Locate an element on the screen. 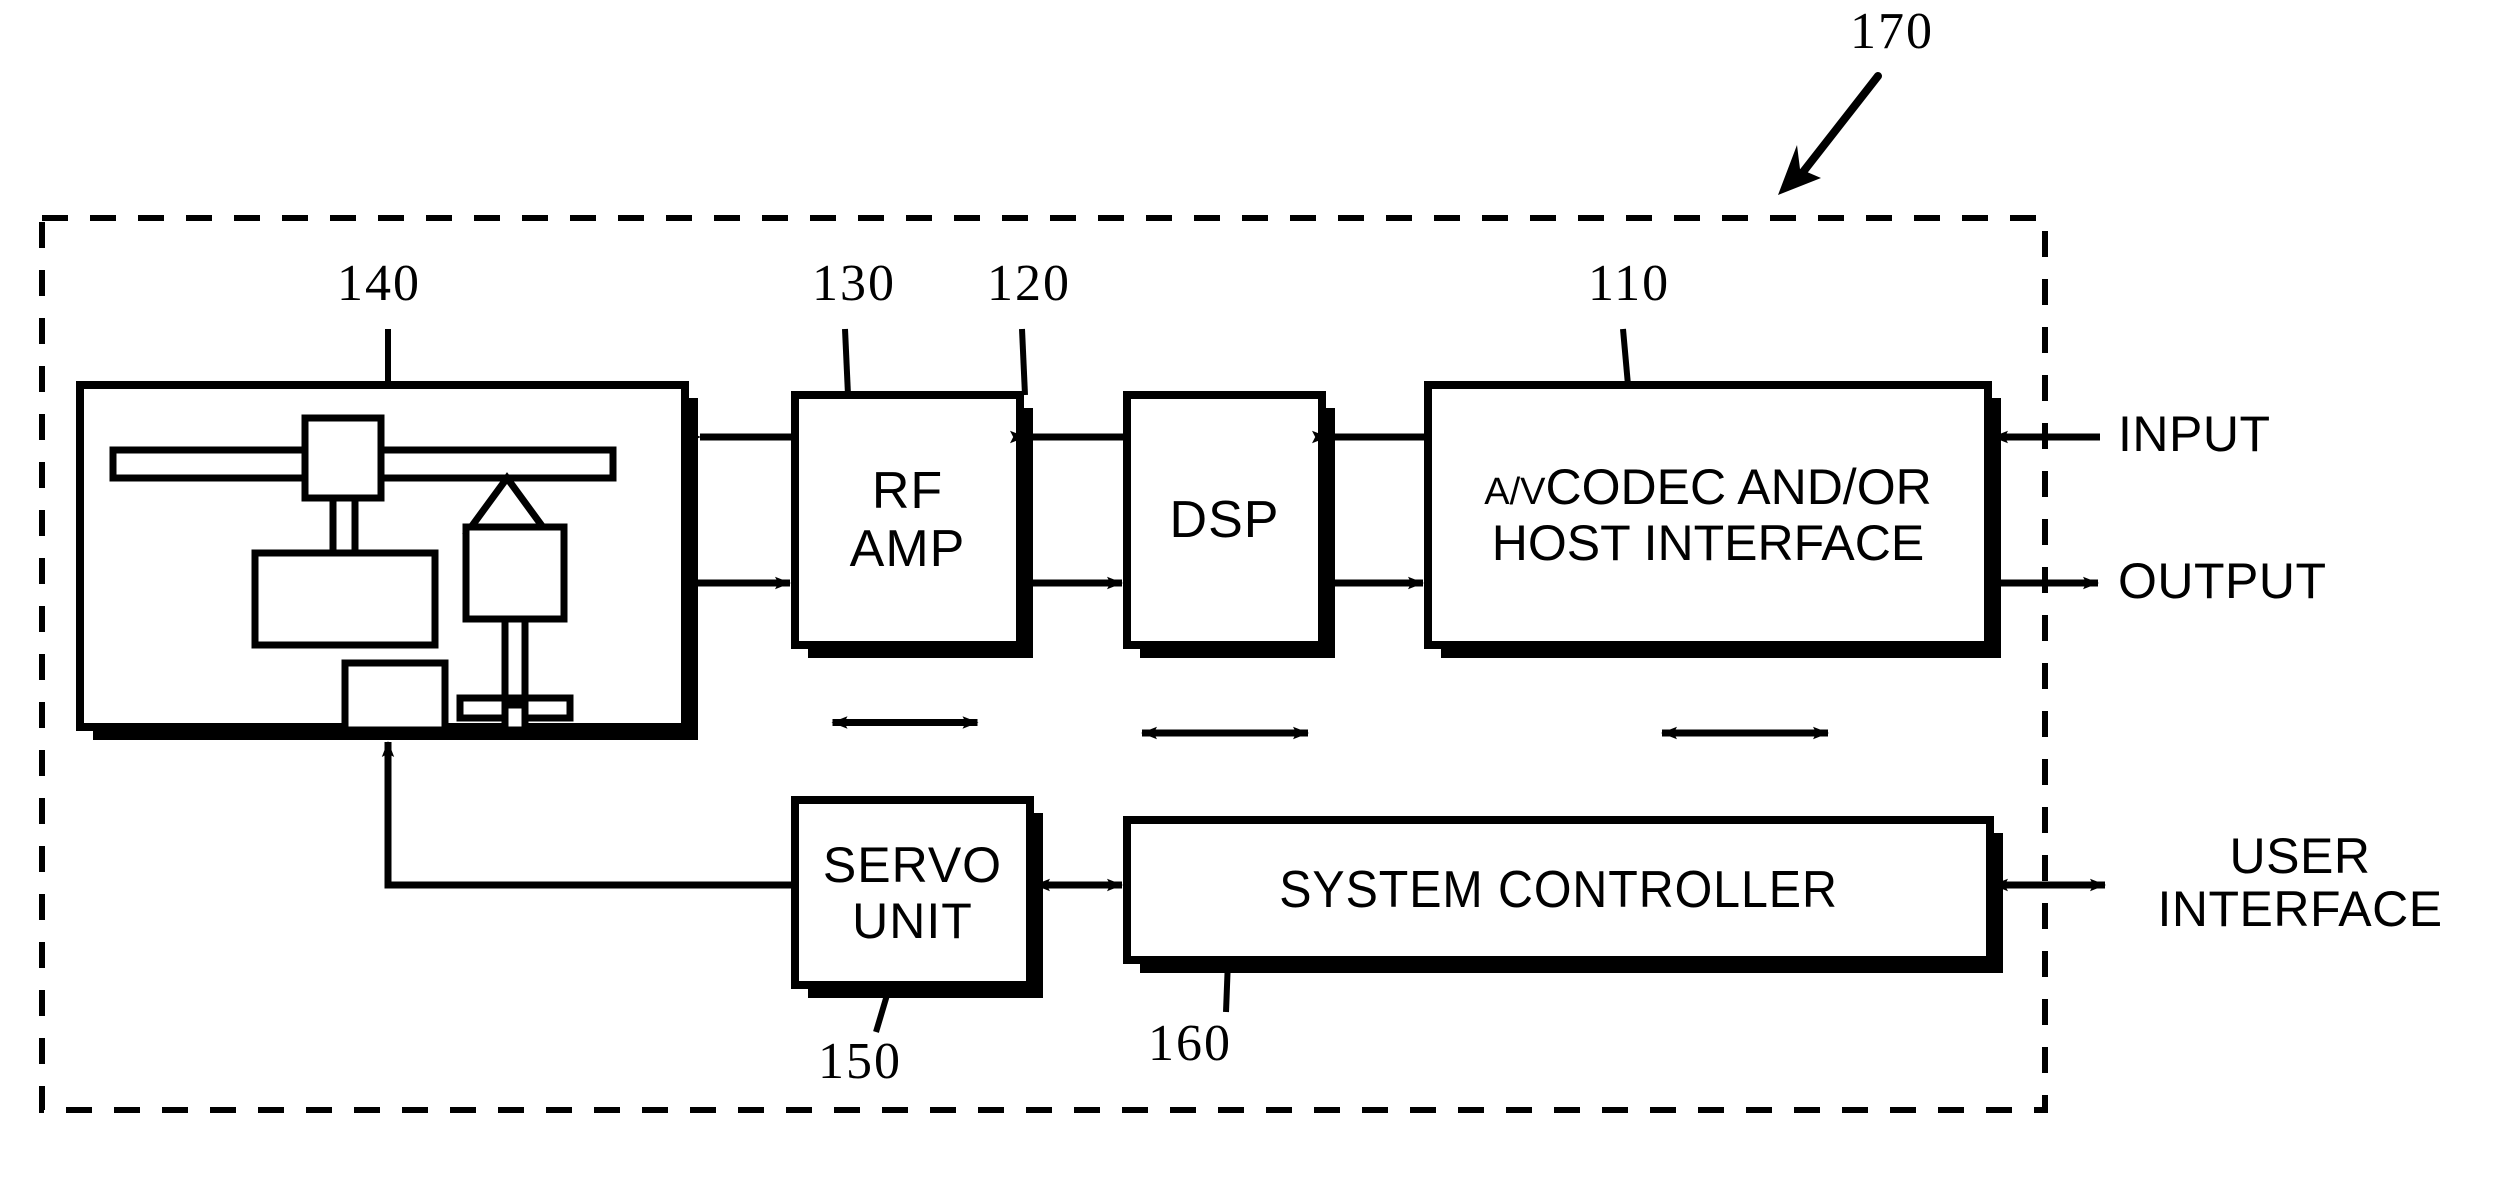 Image resolution: width=2494 pixels, height=1198 pixels. block-label-rf-amp: RF AMP is located at coordinates (907, 519).